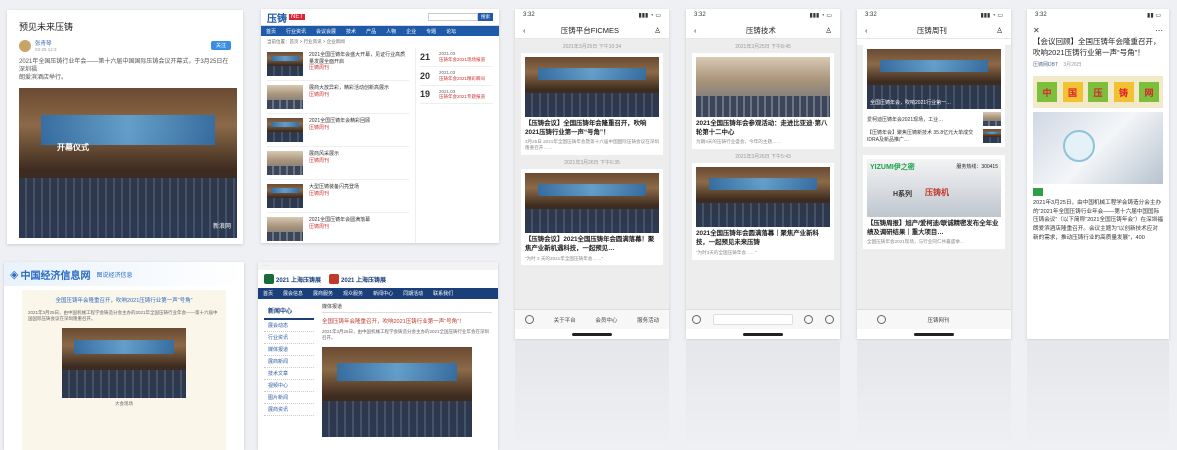 The width and height of the screenshot is (1177, 450). Describe the element at coordinates (14, 274) in the screenshot. I see `site-logo-icon: ◈` at that location.